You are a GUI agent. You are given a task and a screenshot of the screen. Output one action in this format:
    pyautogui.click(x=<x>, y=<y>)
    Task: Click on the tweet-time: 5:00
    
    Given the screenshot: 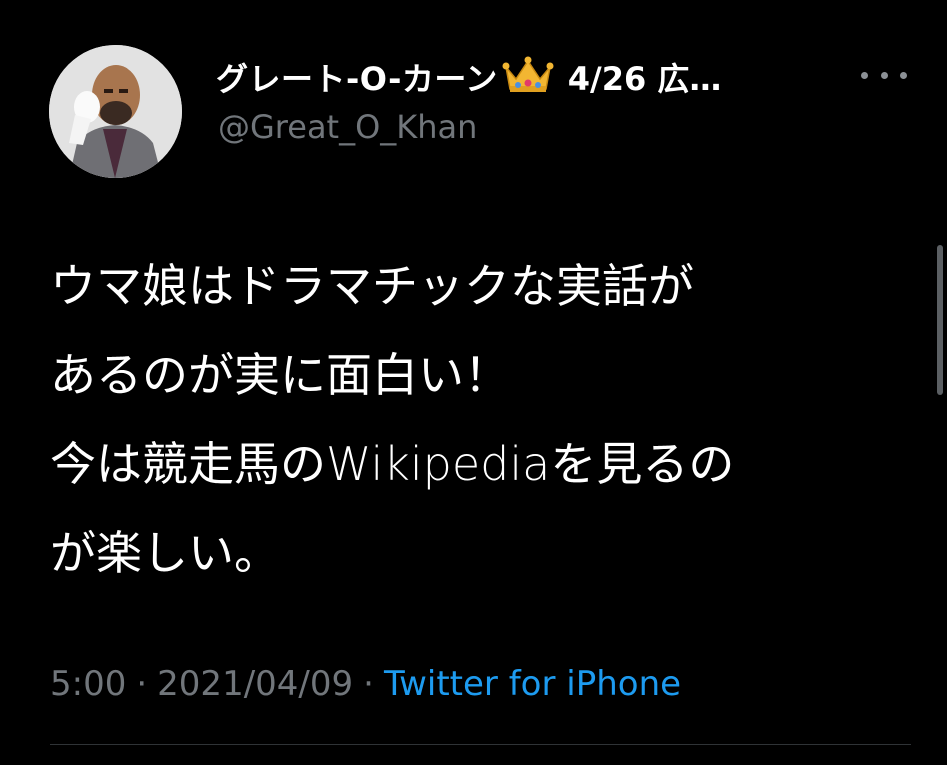 What is the action you would take?
    pyautogui.click(x=88, y=684)
    